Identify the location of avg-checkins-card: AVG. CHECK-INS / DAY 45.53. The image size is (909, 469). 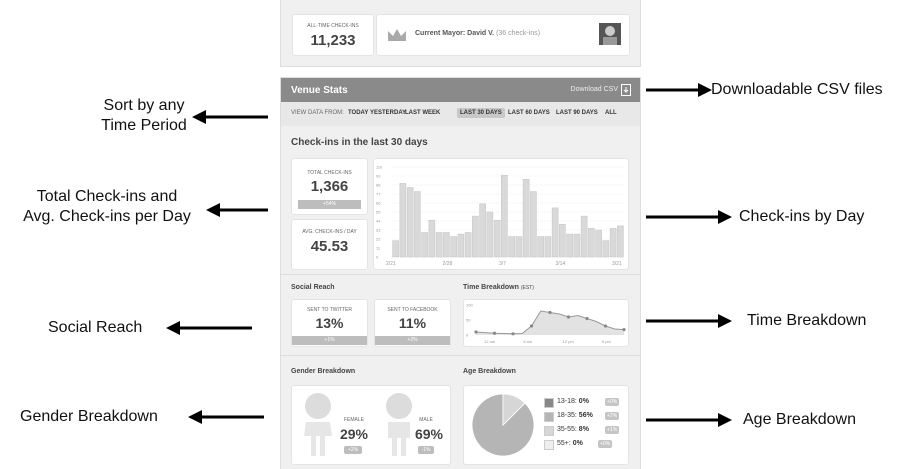
(329, 244).